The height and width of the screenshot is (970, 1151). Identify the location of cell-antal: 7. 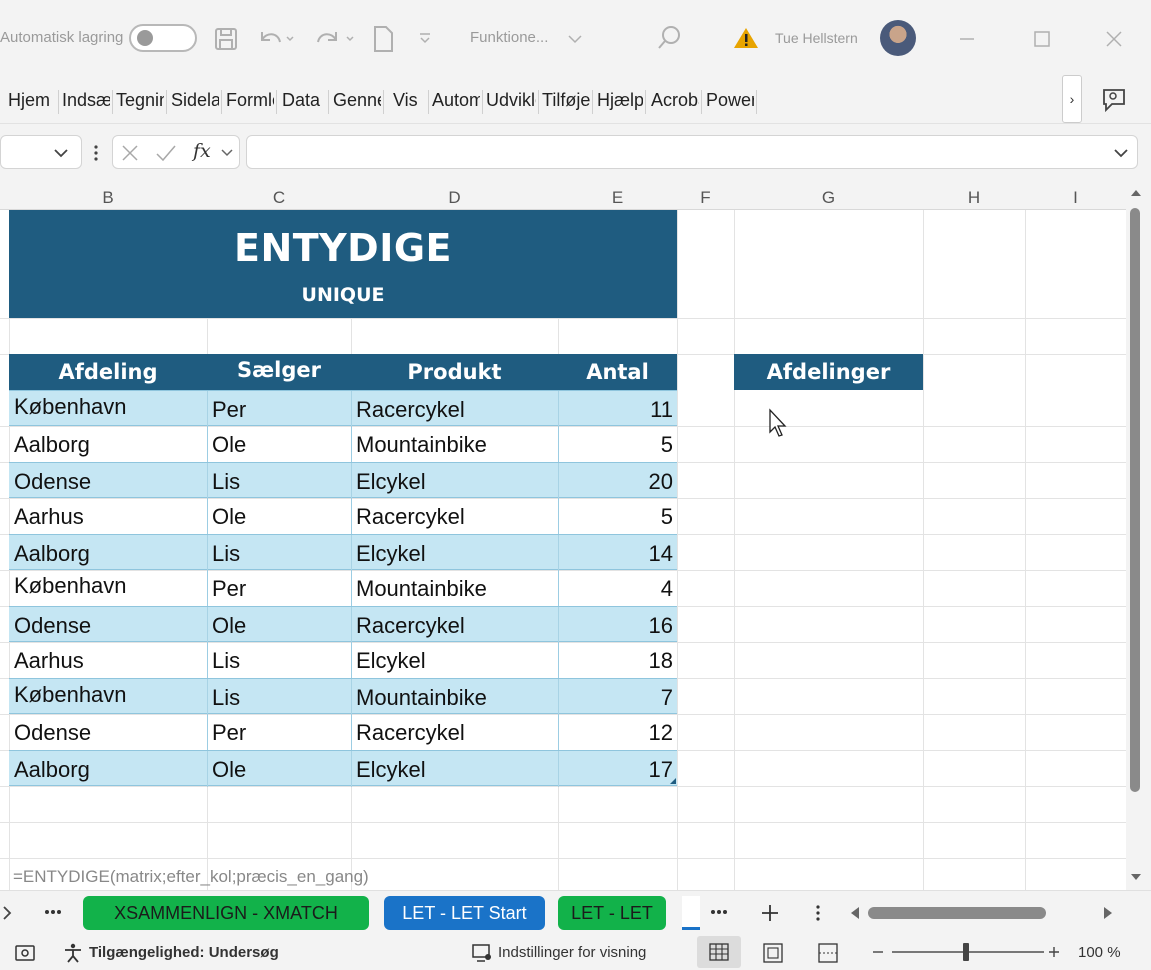
(617, 697).